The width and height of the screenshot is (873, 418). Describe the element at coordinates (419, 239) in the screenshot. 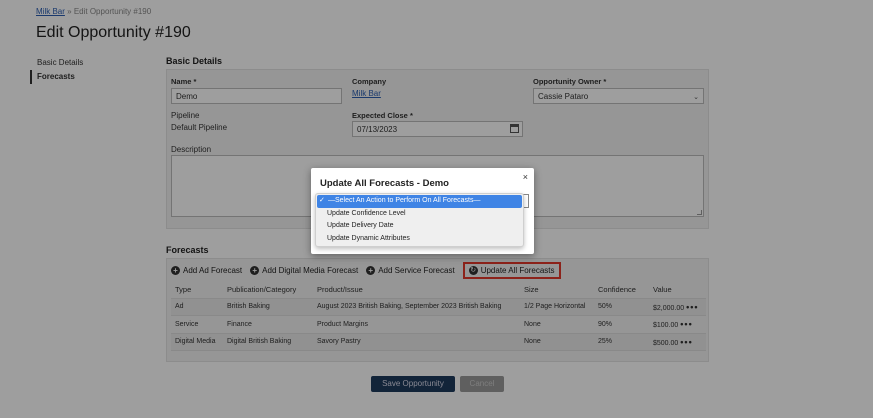

I see `dropdown-option-dynamic-attributes: Update Dynamic Attributes` at that location.